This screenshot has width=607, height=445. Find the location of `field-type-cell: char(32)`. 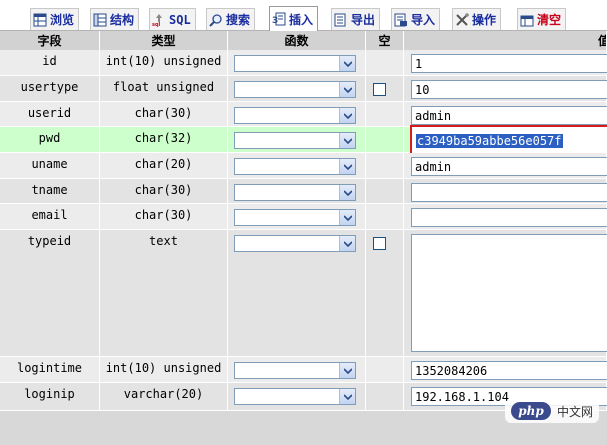

field-type-cell: char(32) is located at coordinates (164, 140).